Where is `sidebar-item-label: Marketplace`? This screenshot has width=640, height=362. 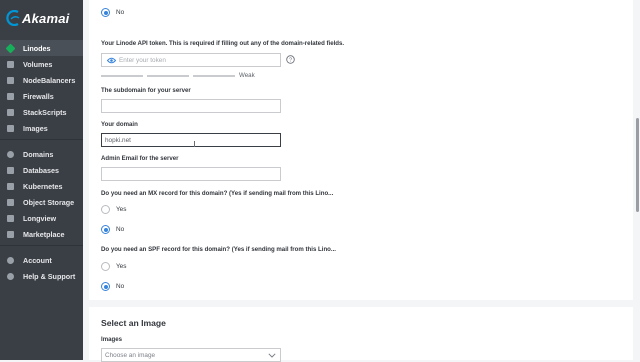
sidebar-item-label: Marketplace is located at coordinates (44, 234).